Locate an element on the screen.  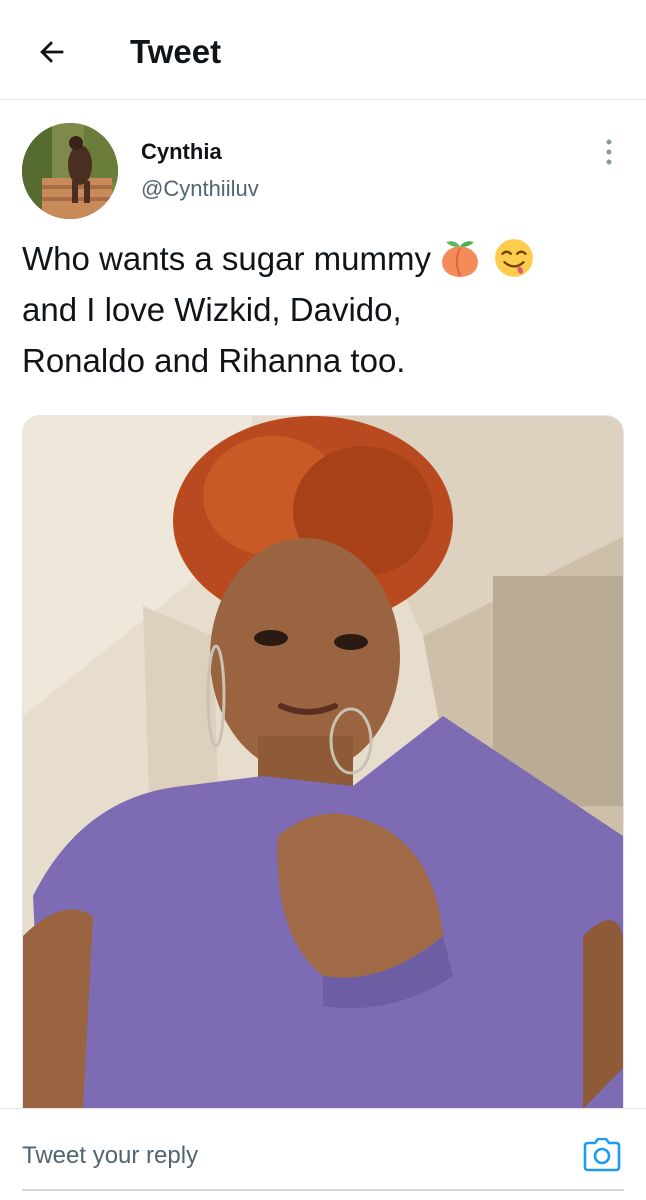
avatar-image is located at coordinates (70, 171).